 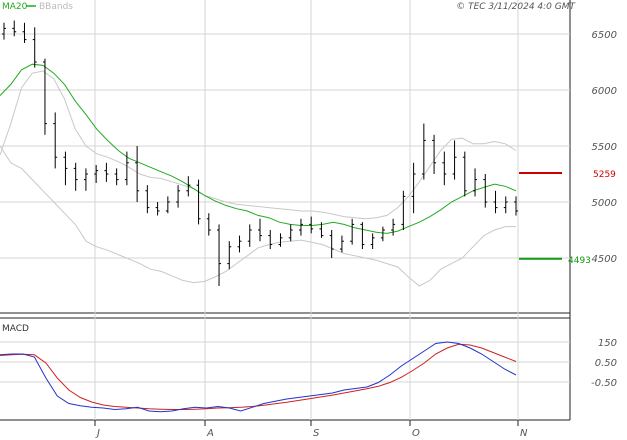 I want to click on month-tick-label: O, so click(x=416, y=433).